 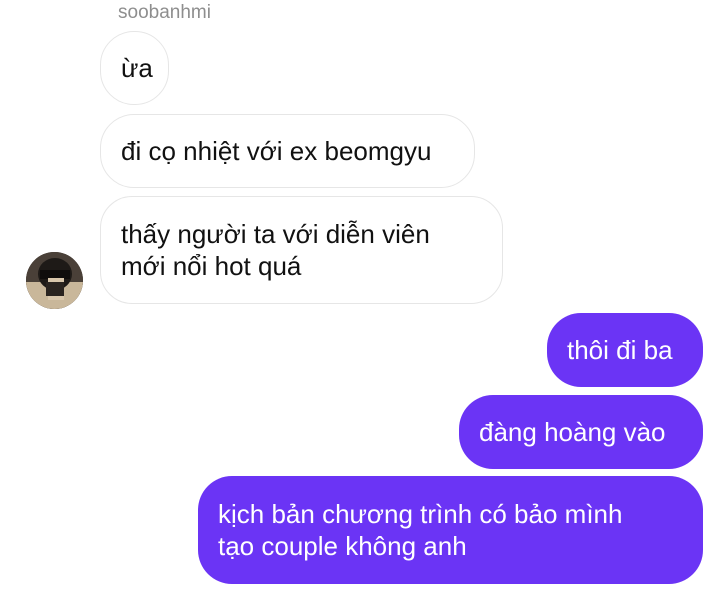 I want to click on incoming-message: ừa, so click(x=134, y=68).